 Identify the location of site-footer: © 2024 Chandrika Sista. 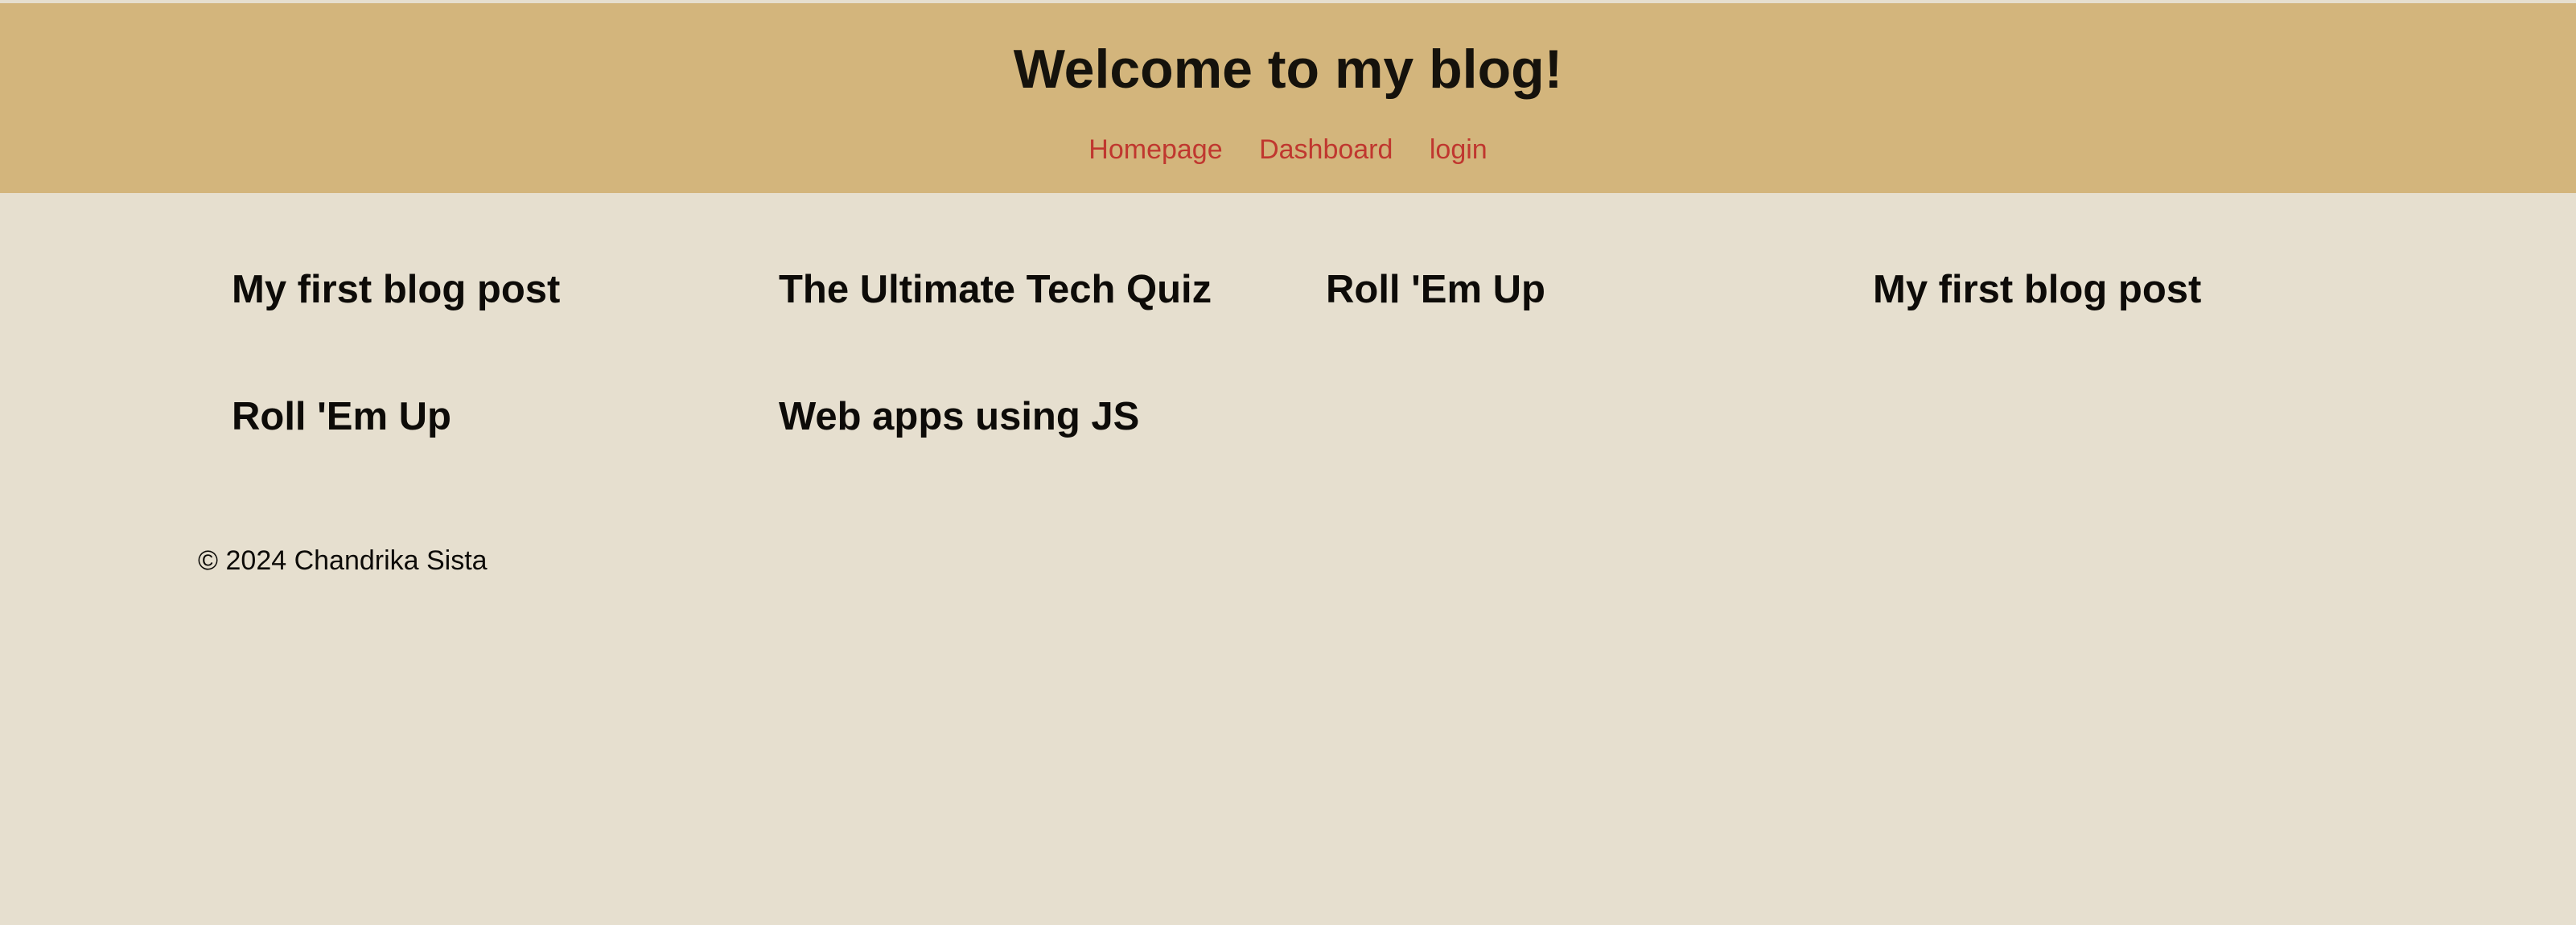
(343, 561).